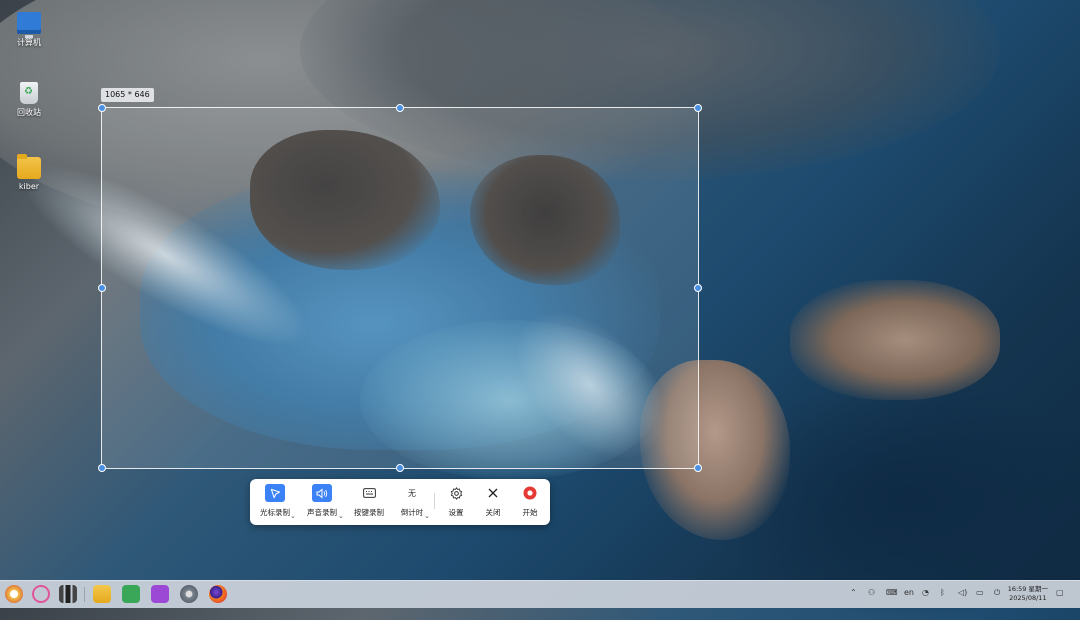 The image size is (1080, 620). What do you see at coordinates (29, 25) in the screenshot?
I see `computer-icon` at bounding box center [29, 25].